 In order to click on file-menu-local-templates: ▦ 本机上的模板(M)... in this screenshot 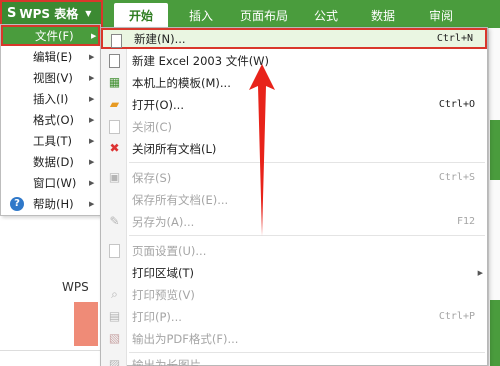, I will do `click(294, 82)`.